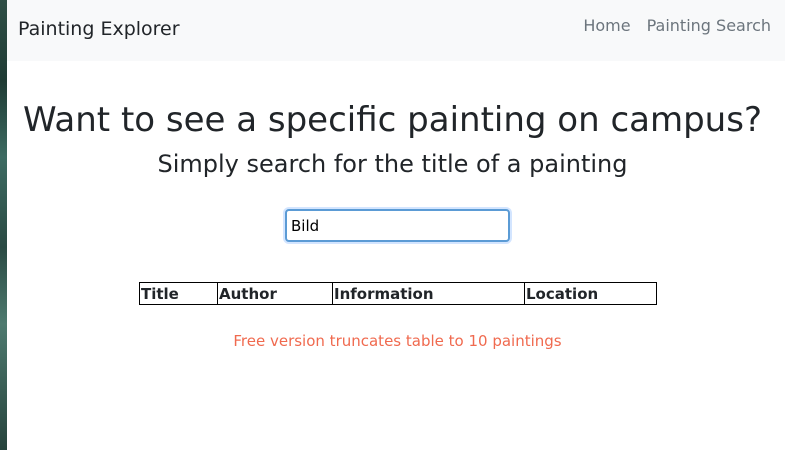 The width and height of the screenshot is (785, 450). Describe the element at coordinates (606, 25) in the screenshot. I see `nav-link-home: Home` at that location.